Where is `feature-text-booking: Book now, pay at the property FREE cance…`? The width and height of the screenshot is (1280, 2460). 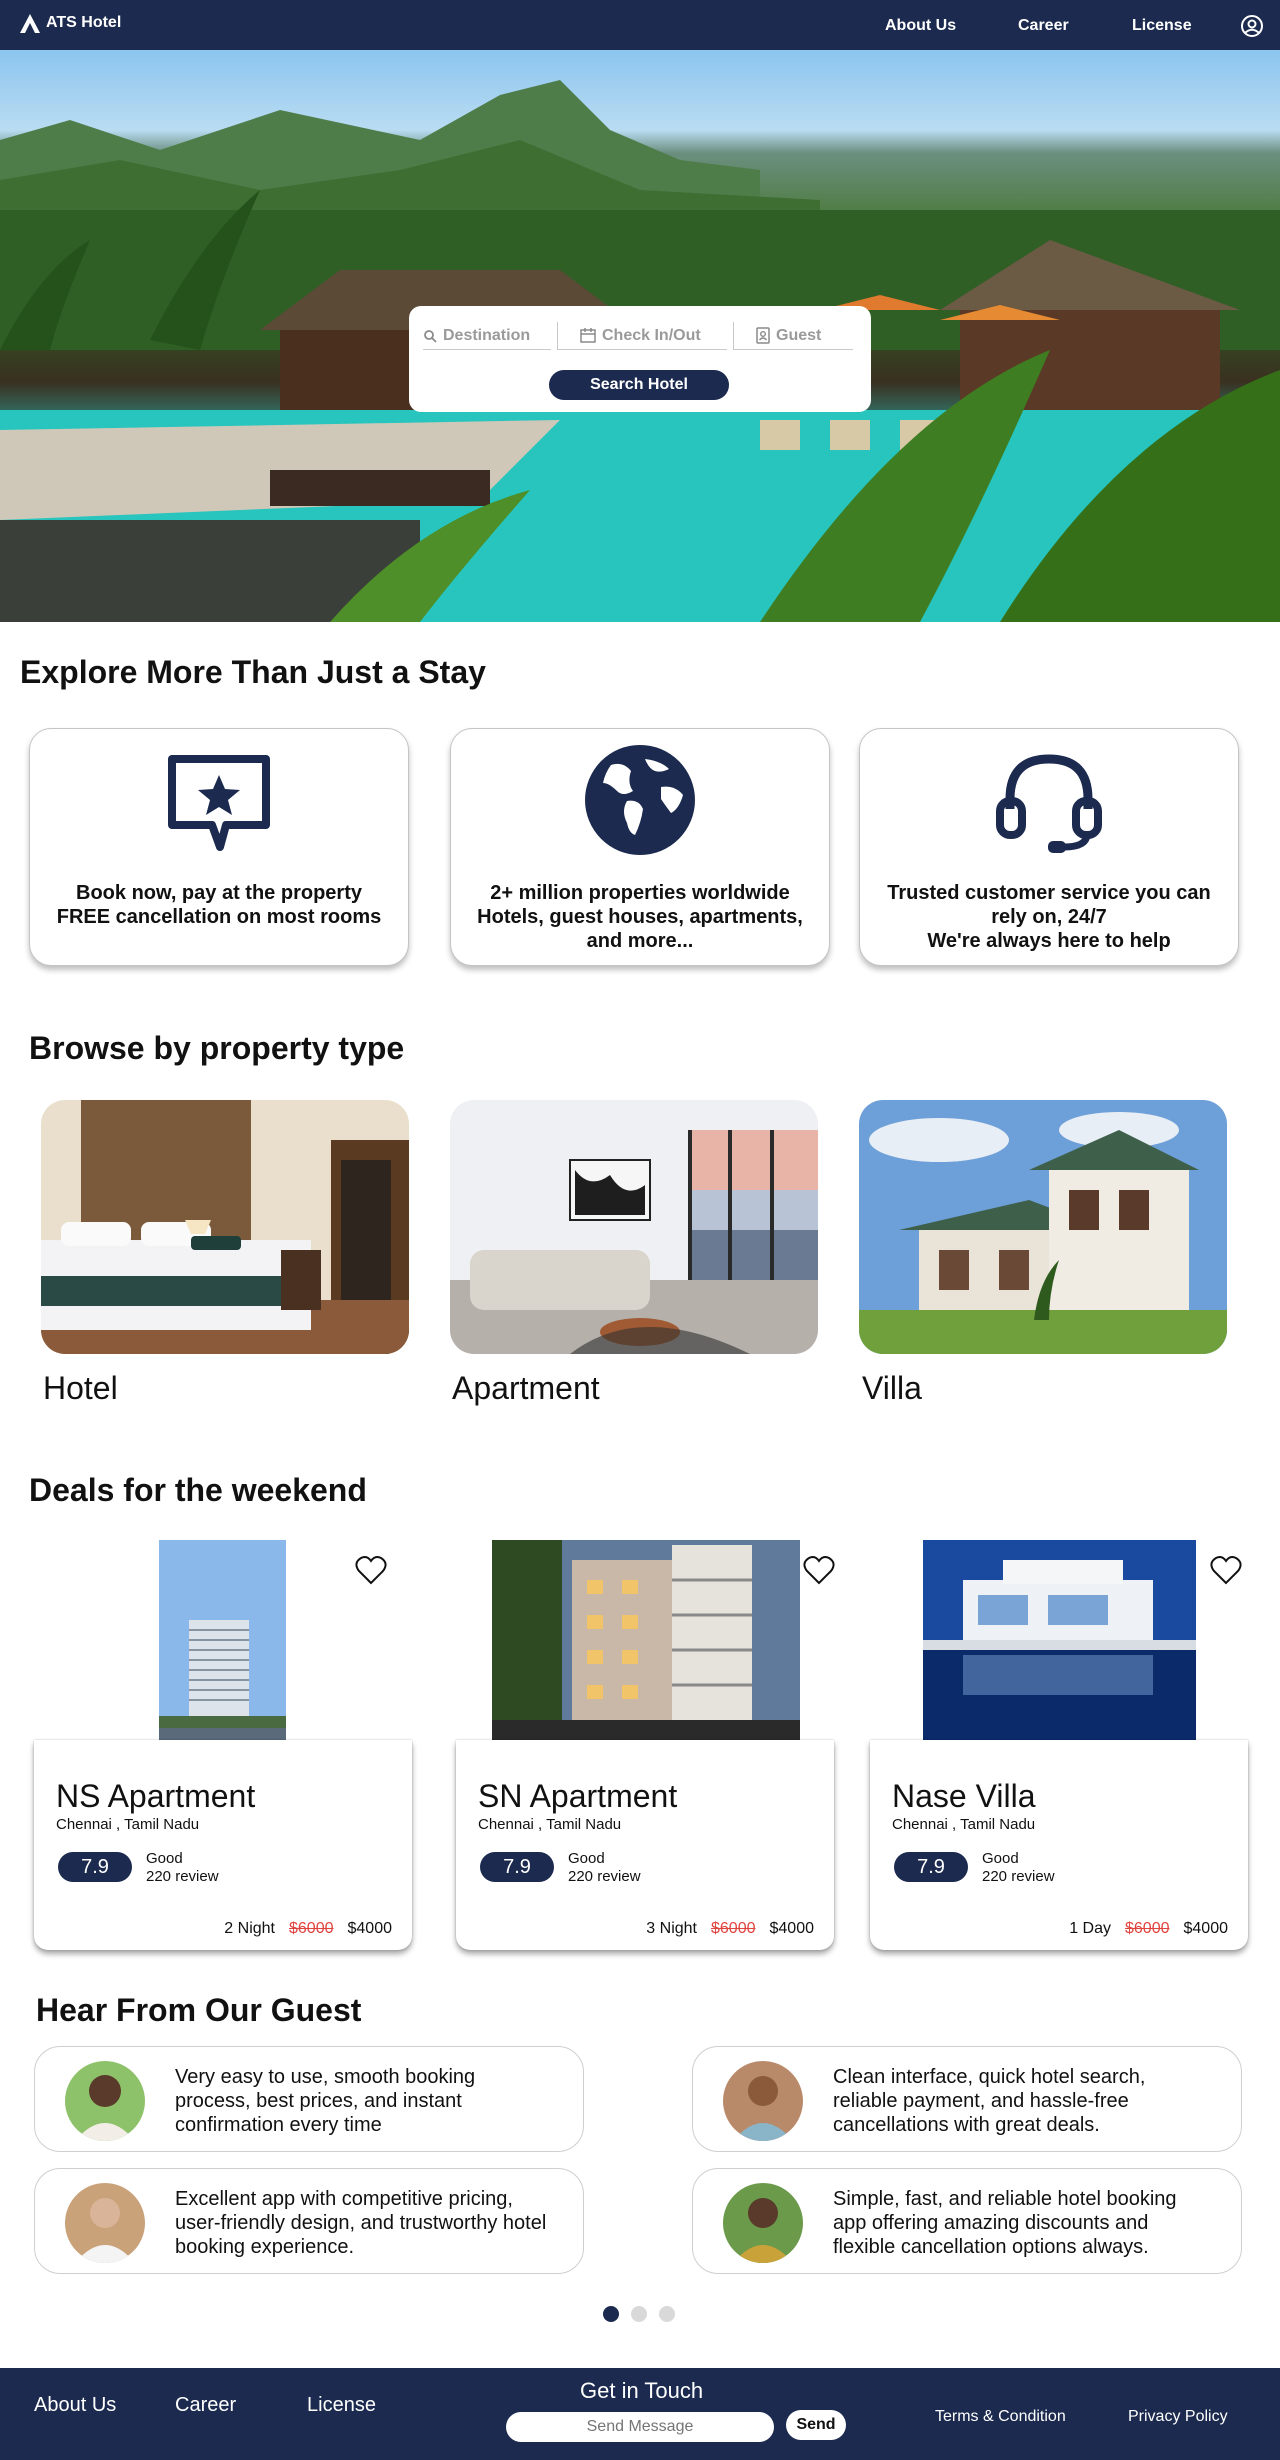
feature-text-booking: Book now, pay at the property FREE cance… is located at coordinates (219, 905).